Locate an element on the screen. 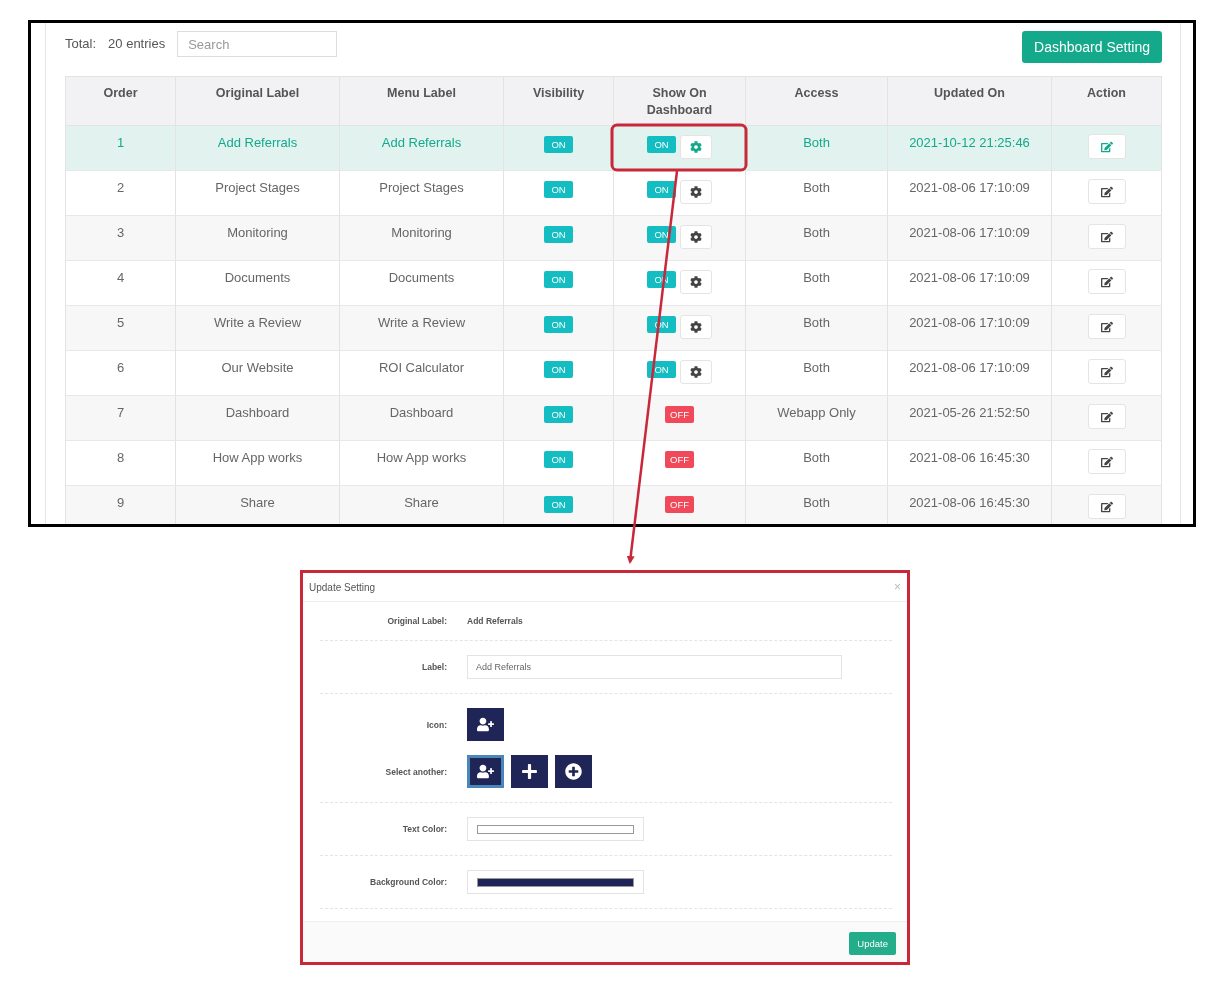  order-number: 8 is located at coordinates (120, 458).